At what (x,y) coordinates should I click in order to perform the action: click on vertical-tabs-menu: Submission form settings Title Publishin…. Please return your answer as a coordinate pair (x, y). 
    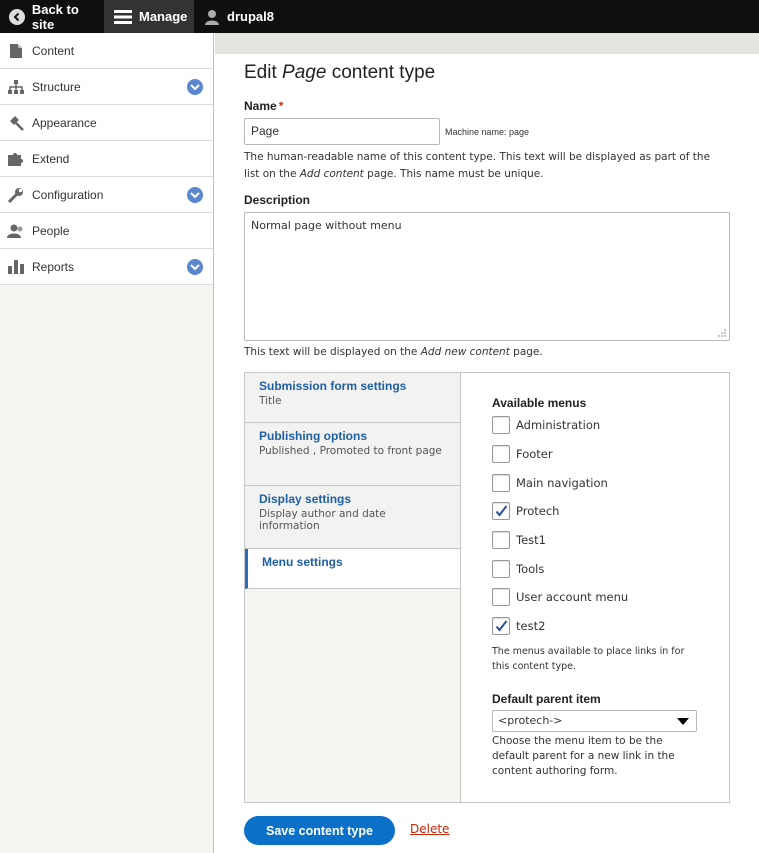
    Looking at the image, I should click on (353, 481).